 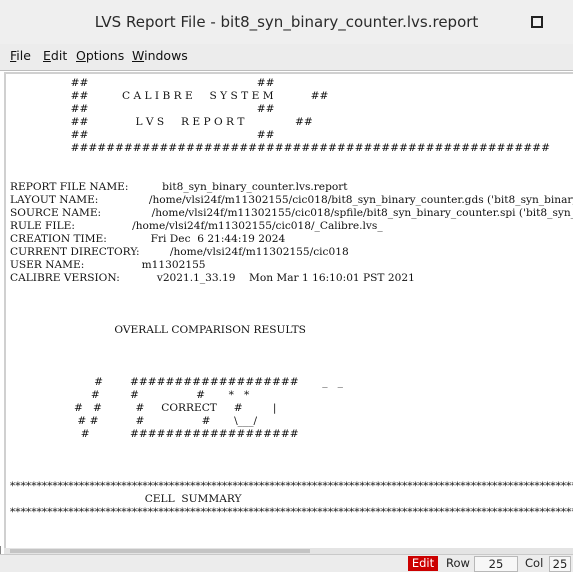 I want to click on maximize-button, so click(x=537, y=22).